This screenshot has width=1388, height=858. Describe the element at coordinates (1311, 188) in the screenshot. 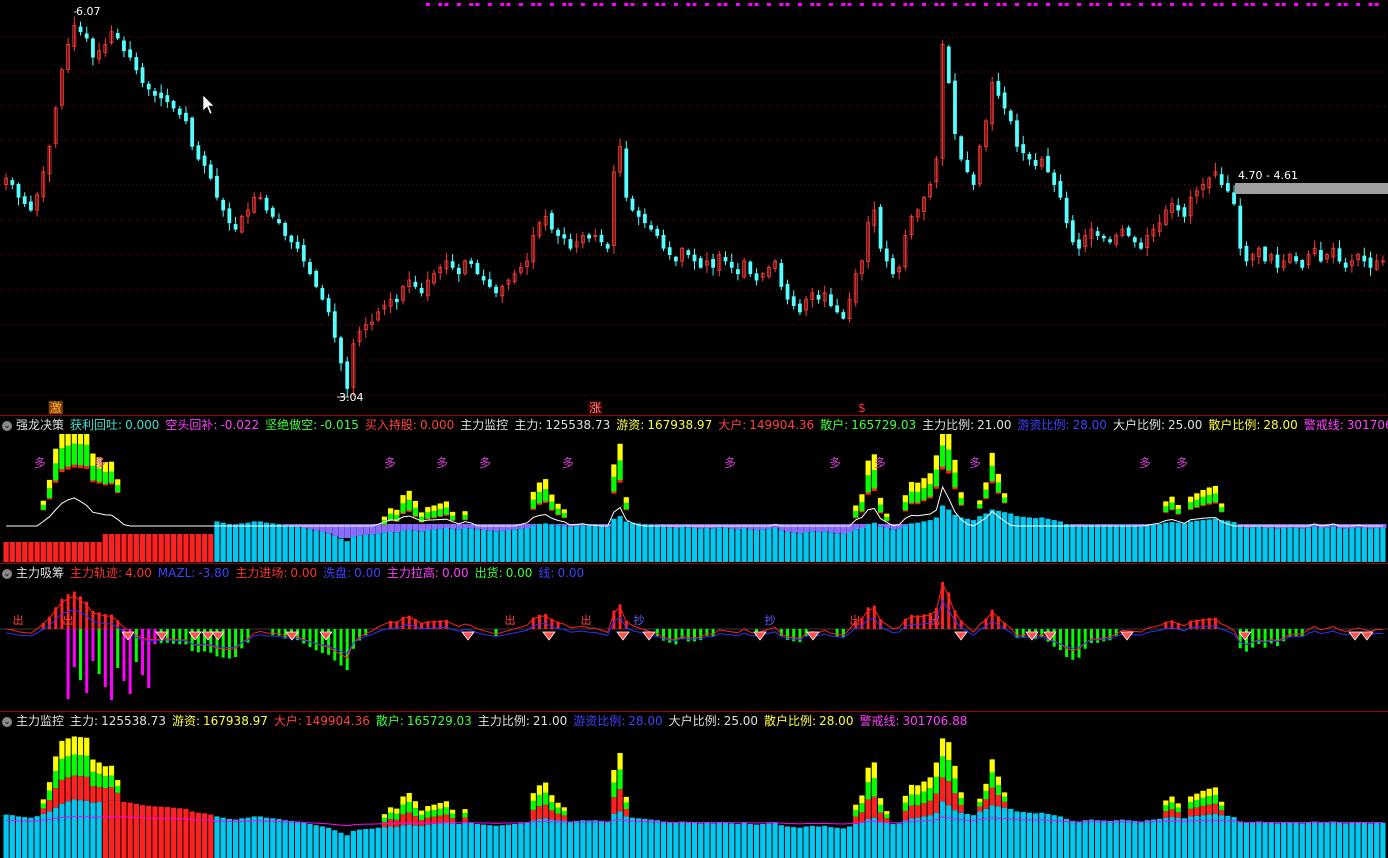

I see `price-range-band` at that location.